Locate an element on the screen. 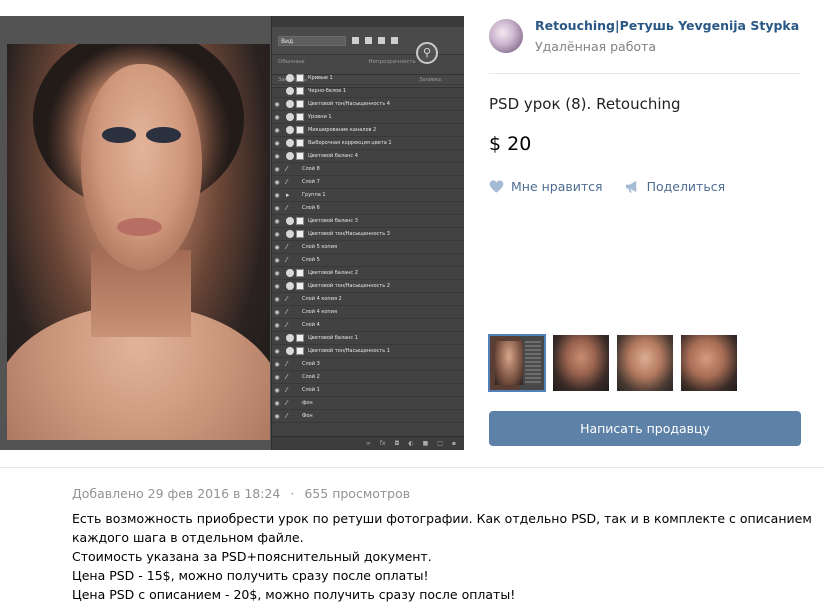  ps-layer-row: ◉ Цветовой тон/Насыщенность 2 is located at coordinates (368, 286).